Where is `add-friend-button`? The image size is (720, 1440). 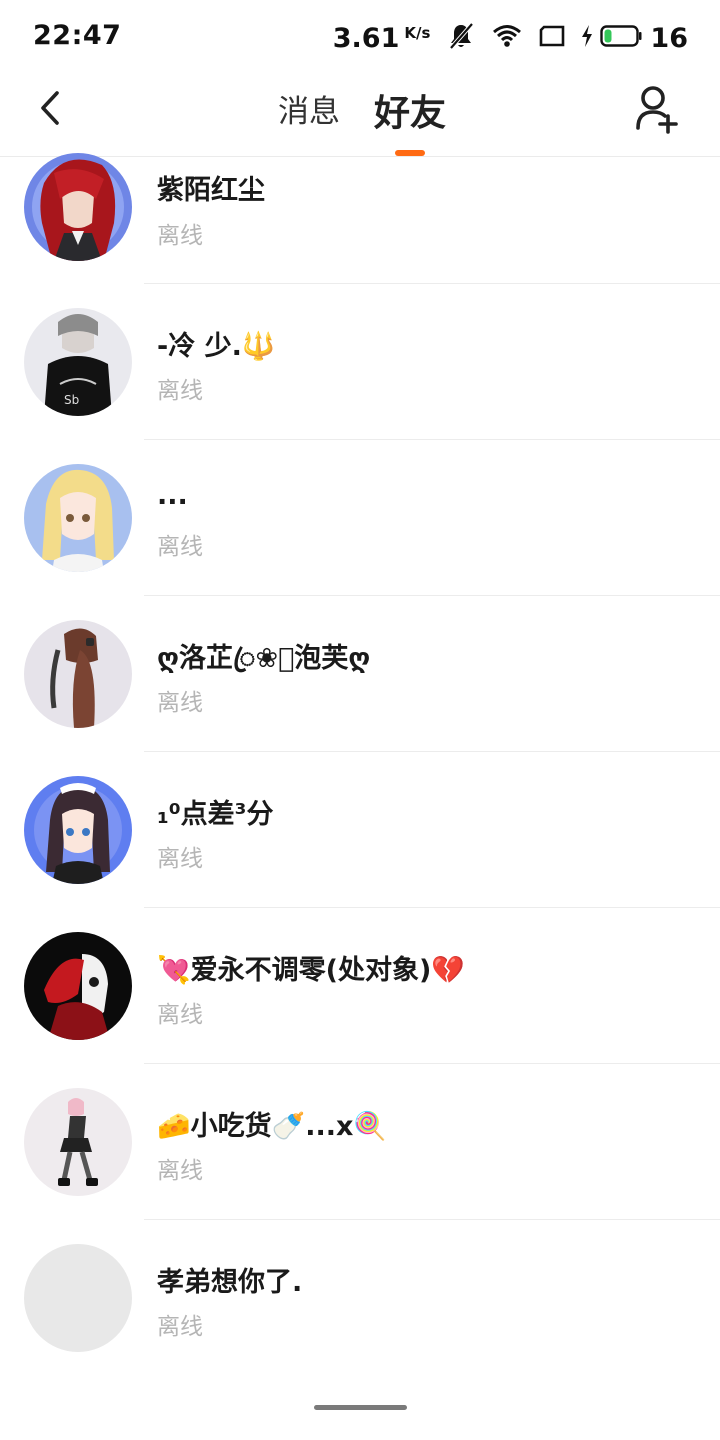 add-friend-button is located at coordinates (657, 109).